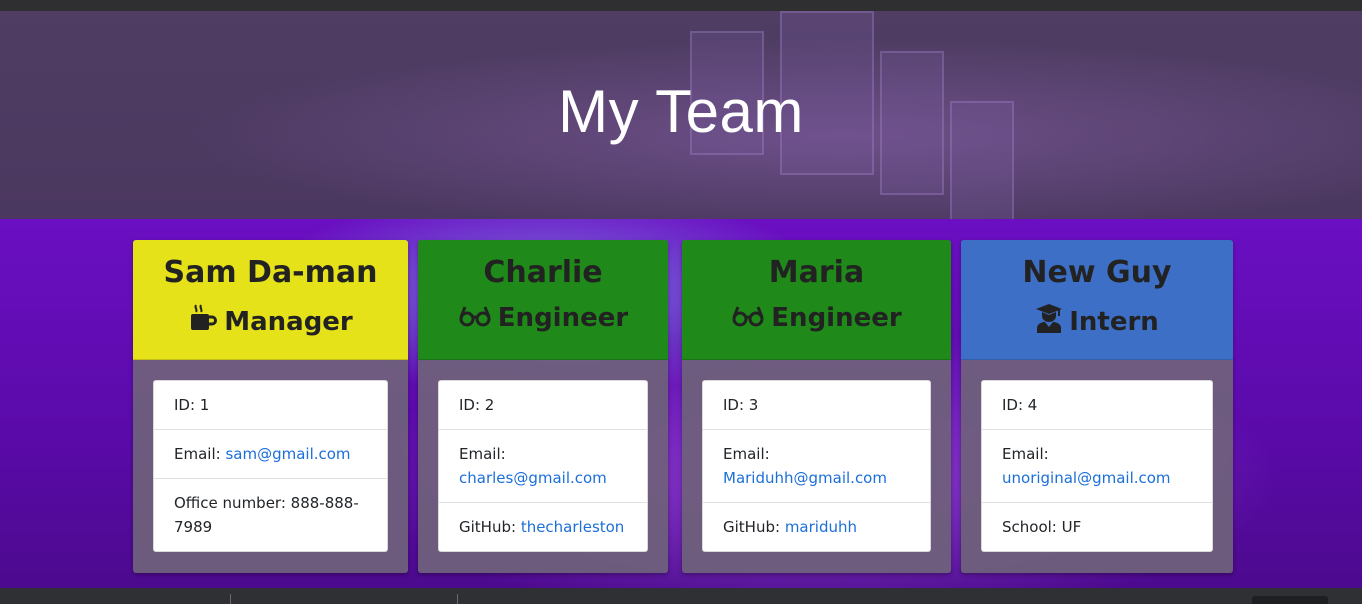 The width and height of the screenshot is (1362, 604). What do you see at coordinates (203, 321) in the screenshot?
I see `coffee-mug-icon` at bounding box center [203, 321].